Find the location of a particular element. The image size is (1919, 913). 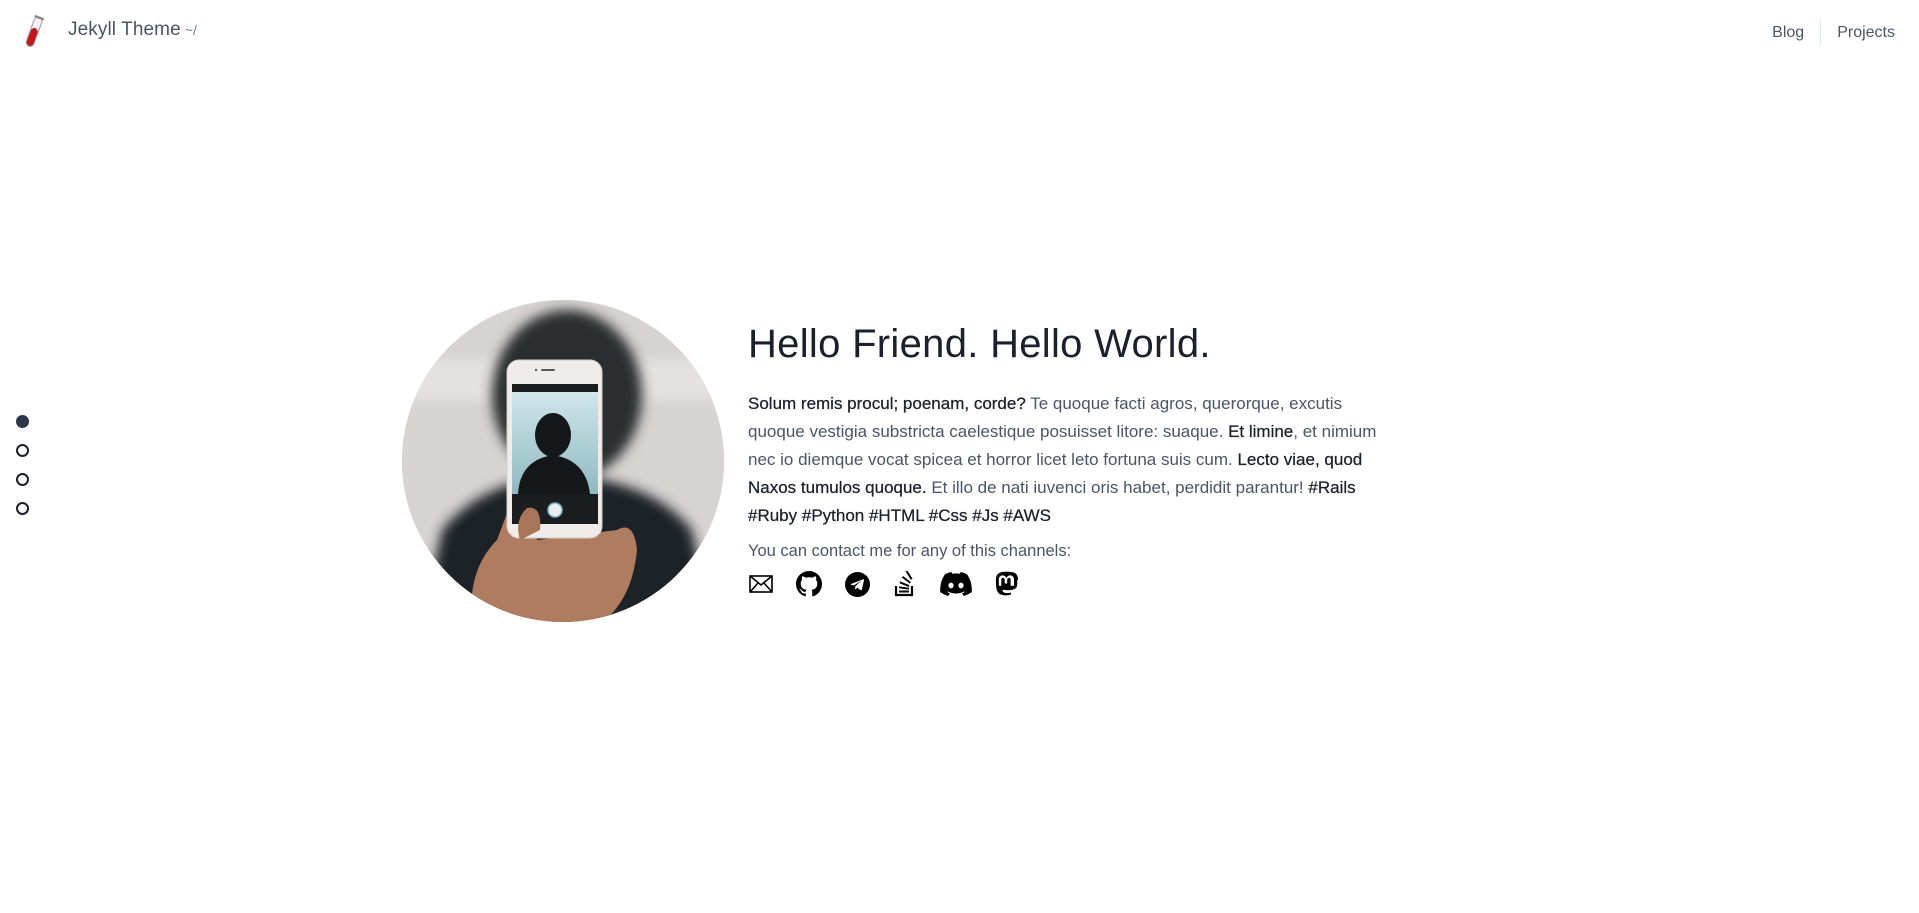

bio-bold-text: Solum remis procul; poenam, corde? is located at coordinates (887, 403).